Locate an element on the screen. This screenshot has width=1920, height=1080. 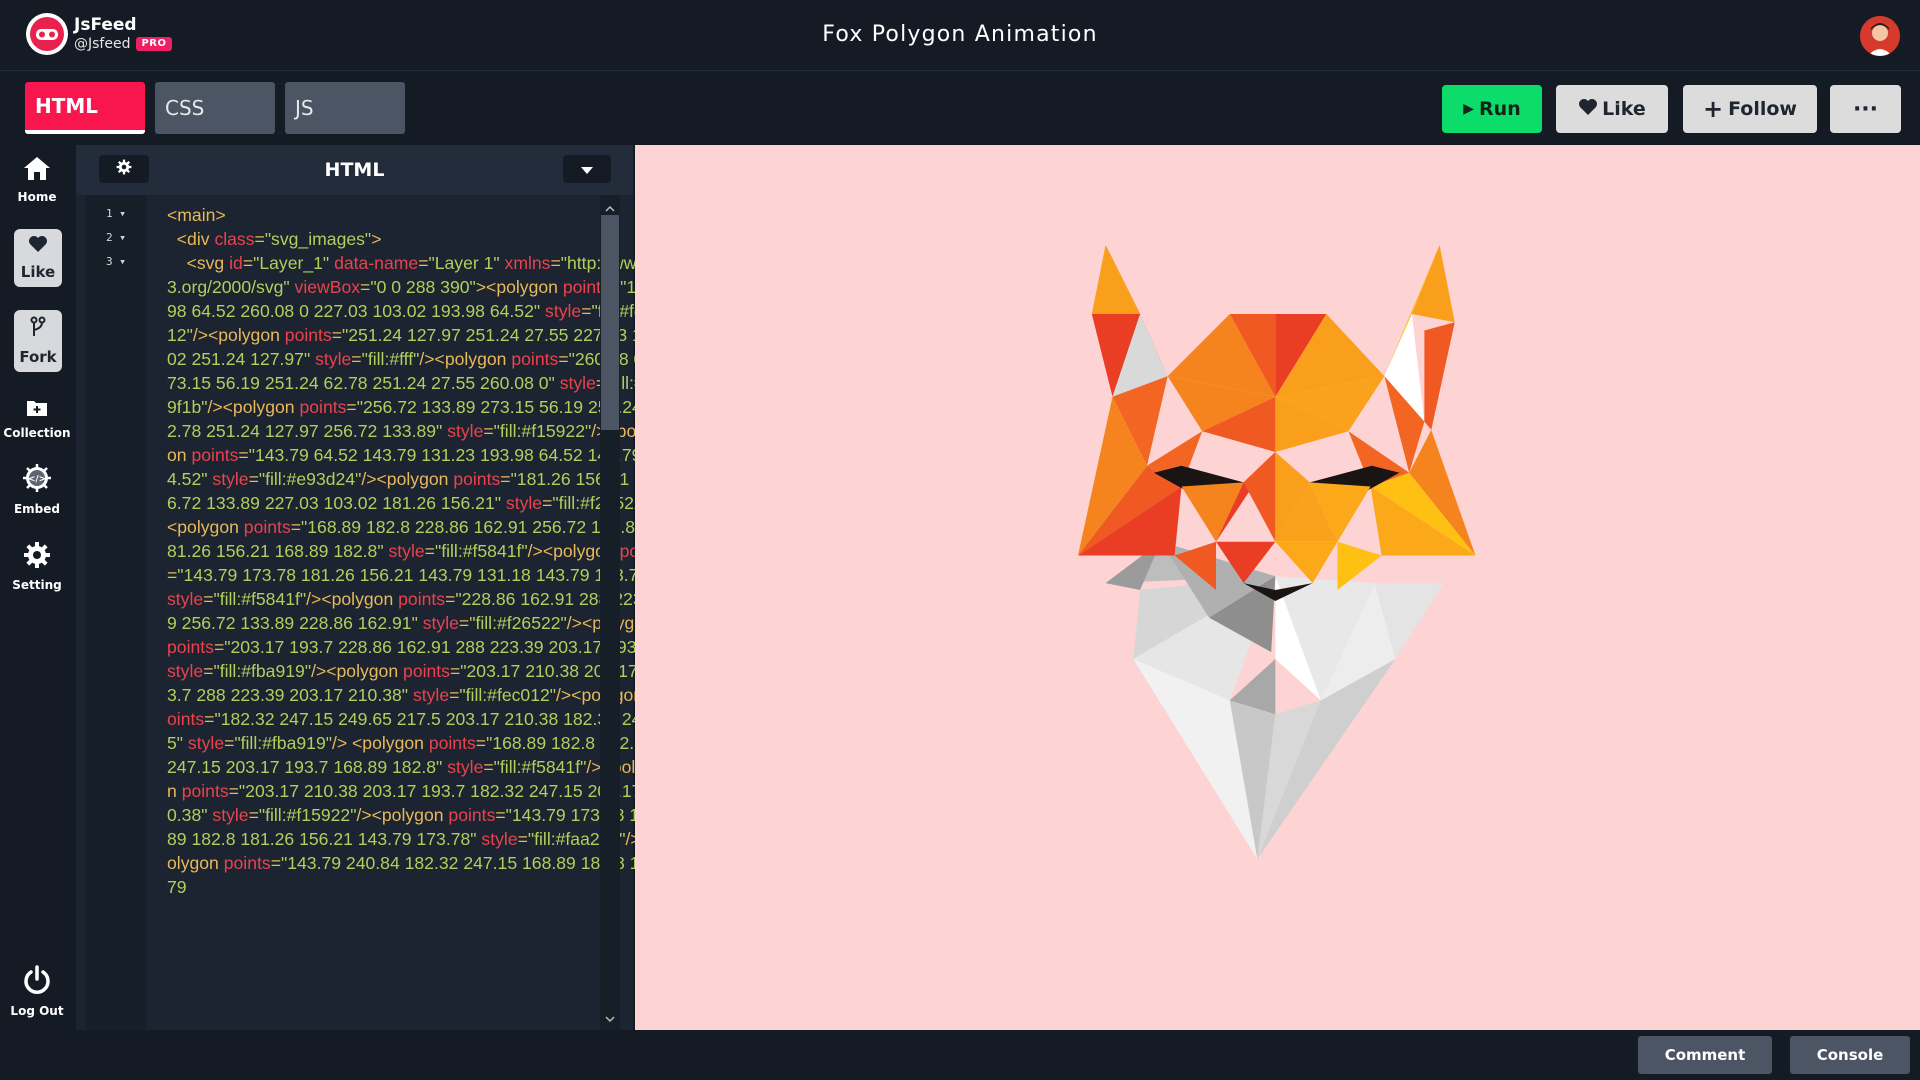
collection-icon is located at coordinates (37, 408).